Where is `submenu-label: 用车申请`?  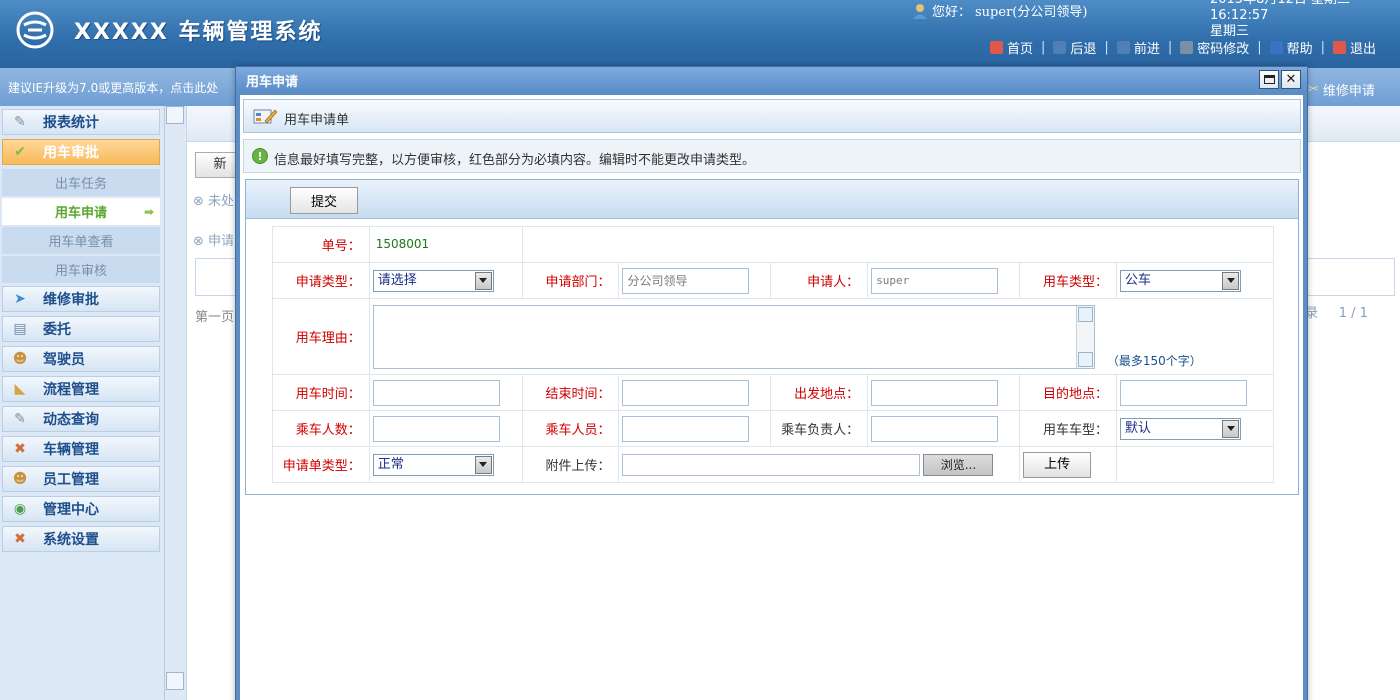
submenu-label: 用车申请 is located at coordinates (80, 213).